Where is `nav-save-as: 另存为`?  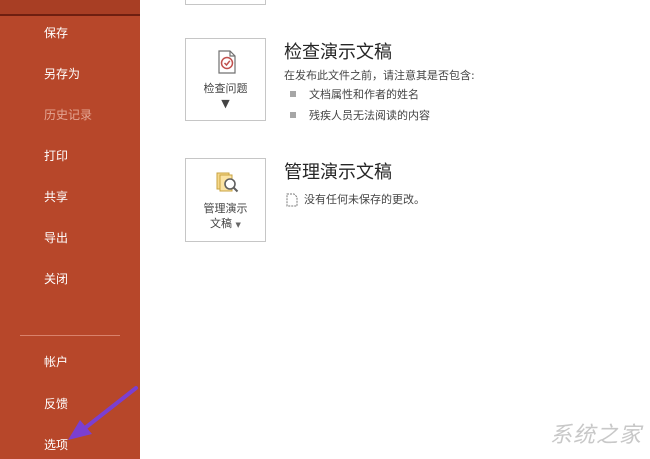
nav-save-as: 另存为 is located at coordinates (62, 74).